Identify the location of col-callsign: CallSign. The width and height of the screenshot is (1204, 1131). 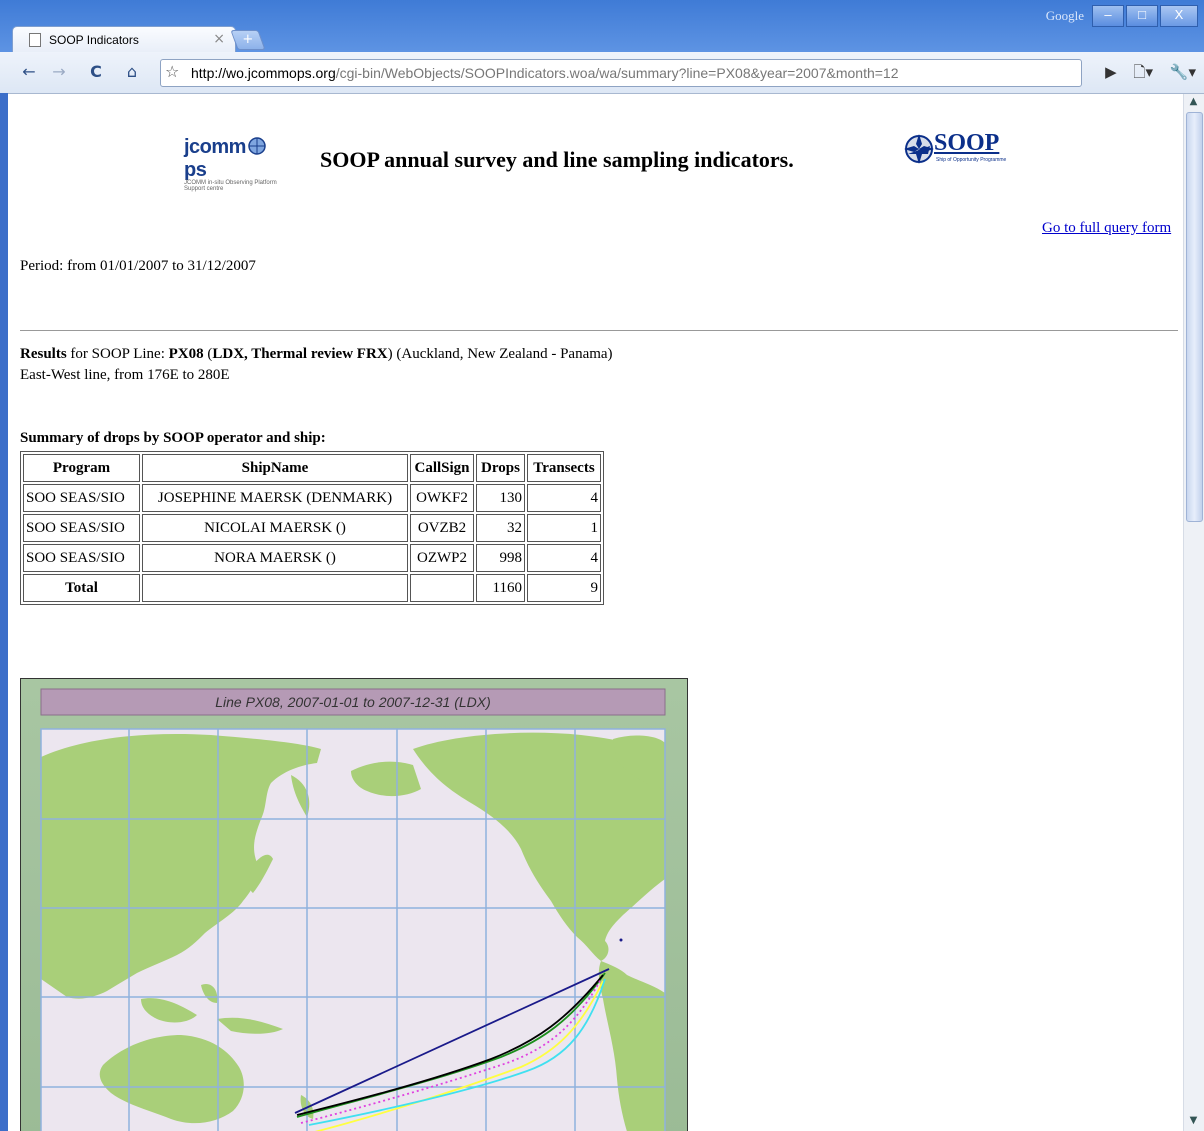
(442, 468).